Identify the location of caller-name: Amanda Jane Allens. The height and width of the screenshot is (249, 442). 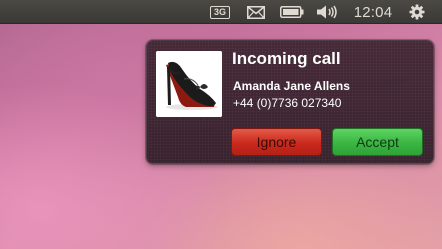
(291, 86).